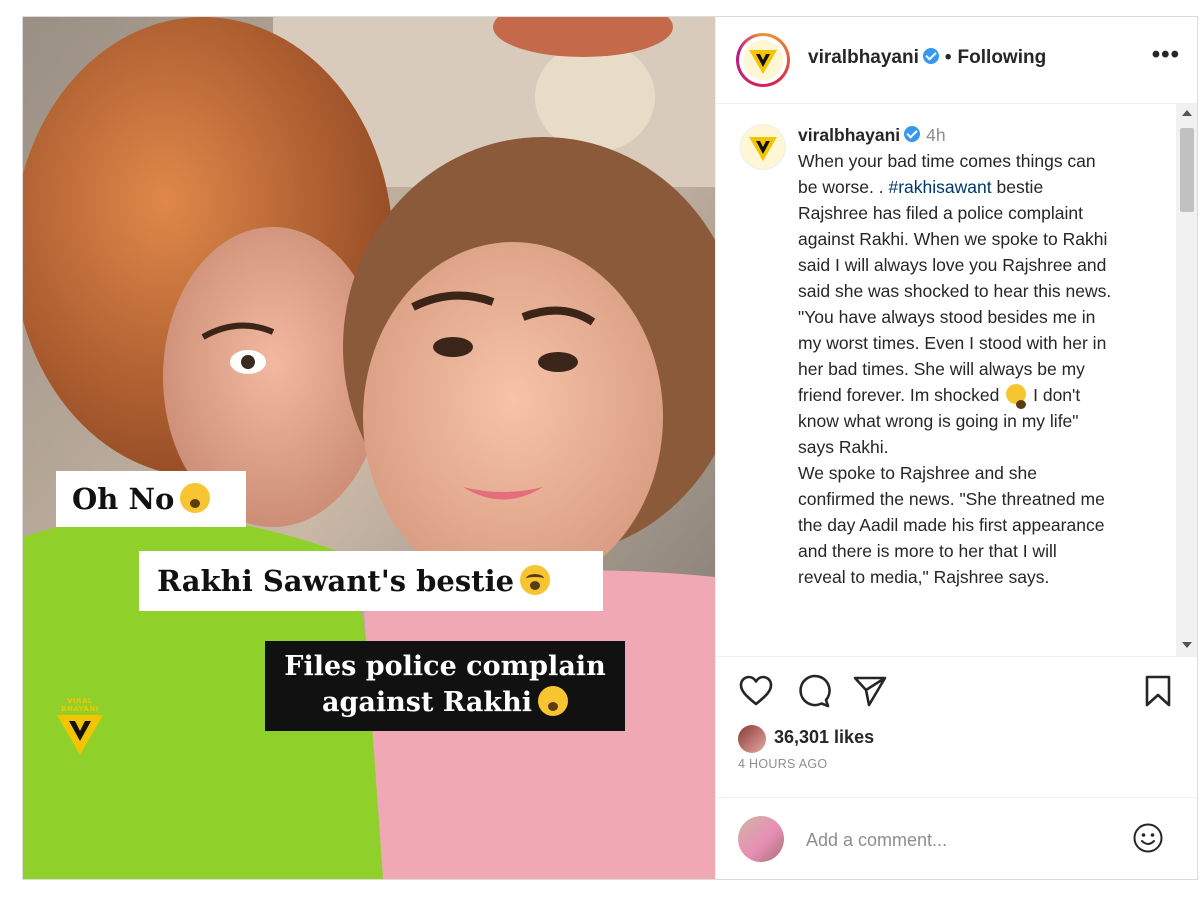  Describe the element at coordinates (939, 187) in the screenshot. I see `hashtag-link: #rakhisawant` at that location.